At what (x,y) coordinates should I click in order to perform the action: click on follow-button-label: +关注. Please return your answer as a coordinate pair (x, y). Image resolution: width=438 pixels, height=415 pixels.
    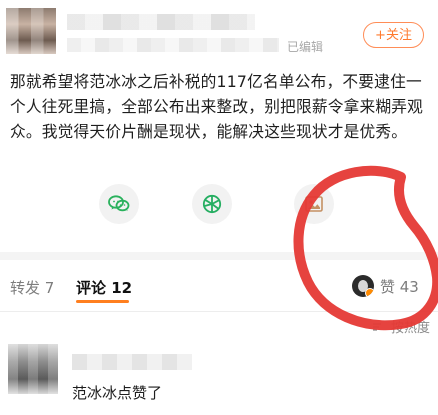
    Looking at the image, I should click on (393, 35).